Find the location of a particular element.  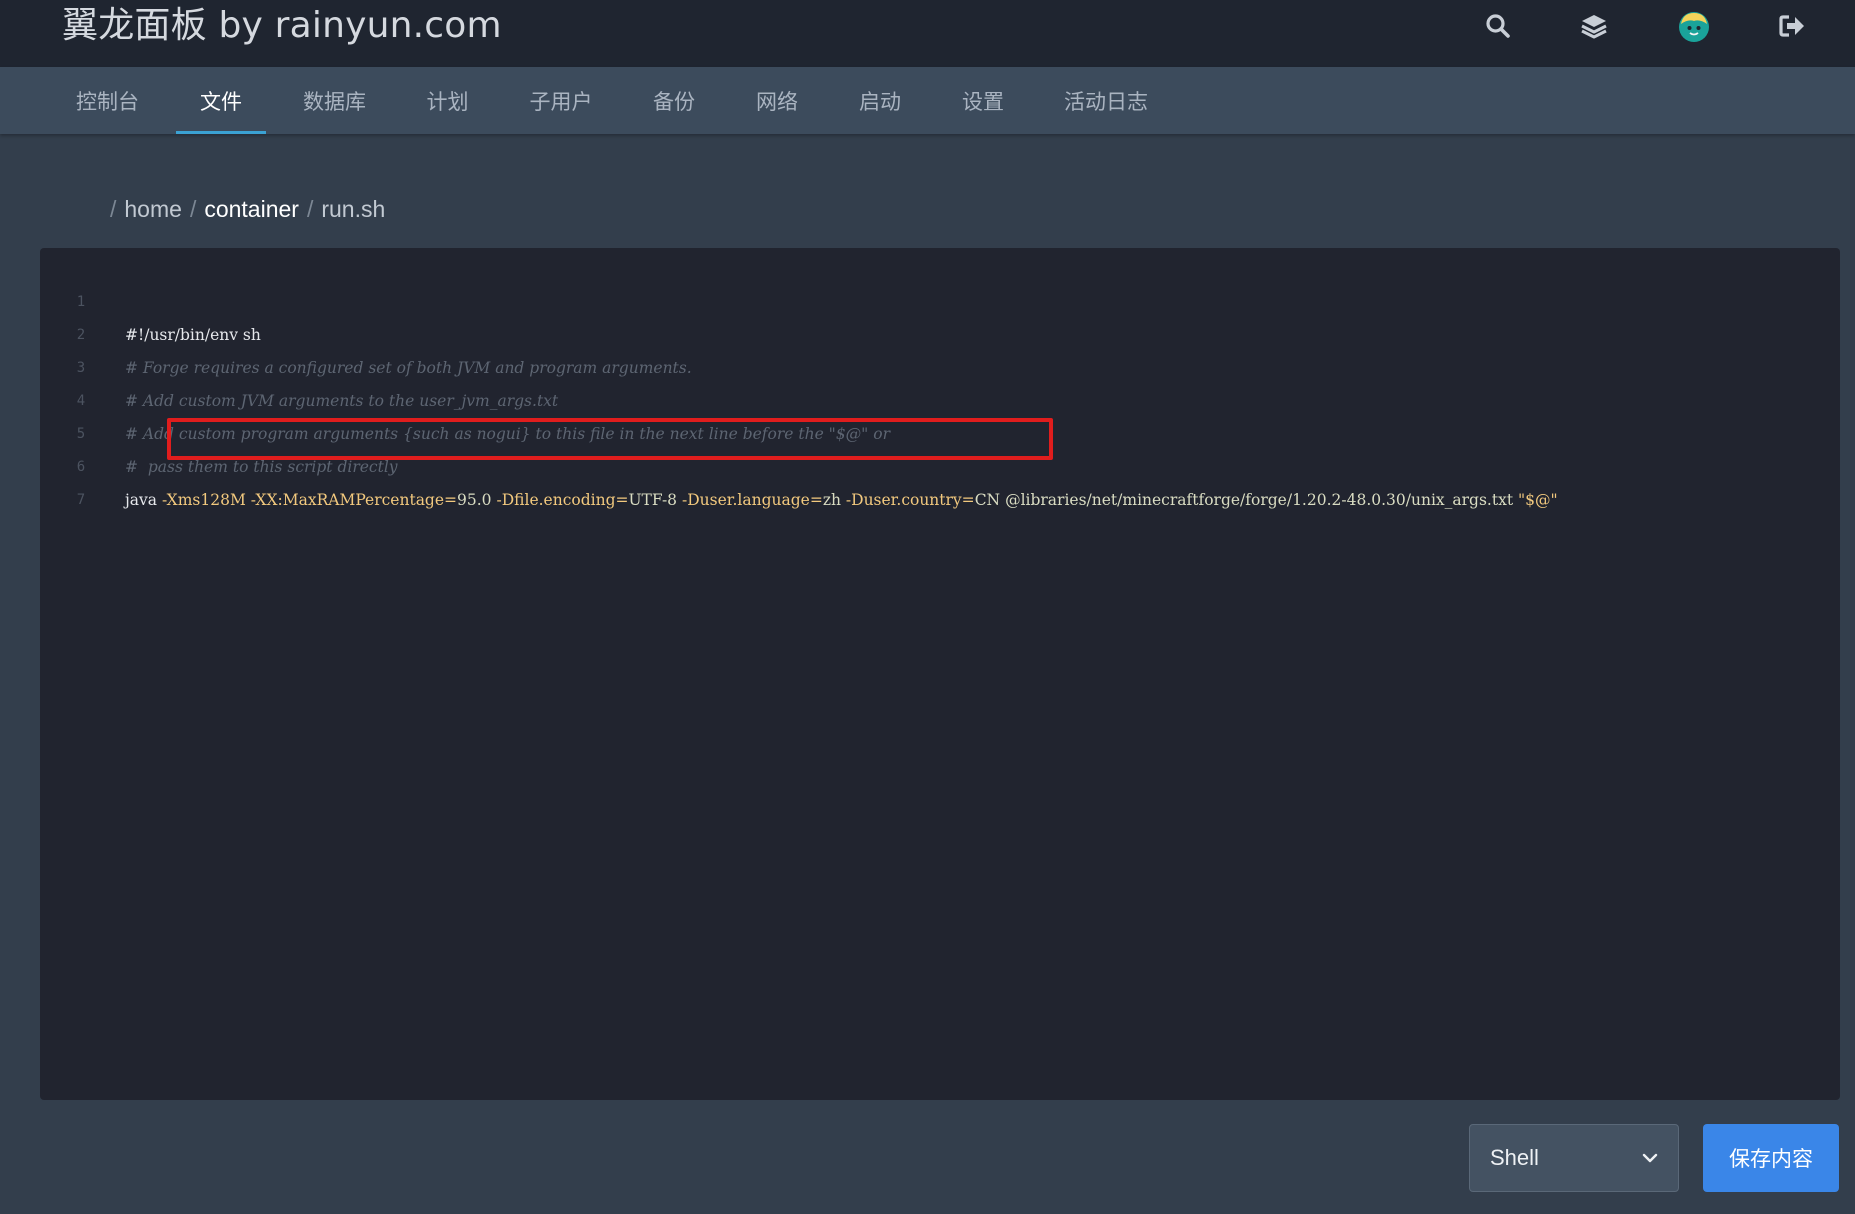

country-flag: -Duser.country= is located at coordinates (910, 500).